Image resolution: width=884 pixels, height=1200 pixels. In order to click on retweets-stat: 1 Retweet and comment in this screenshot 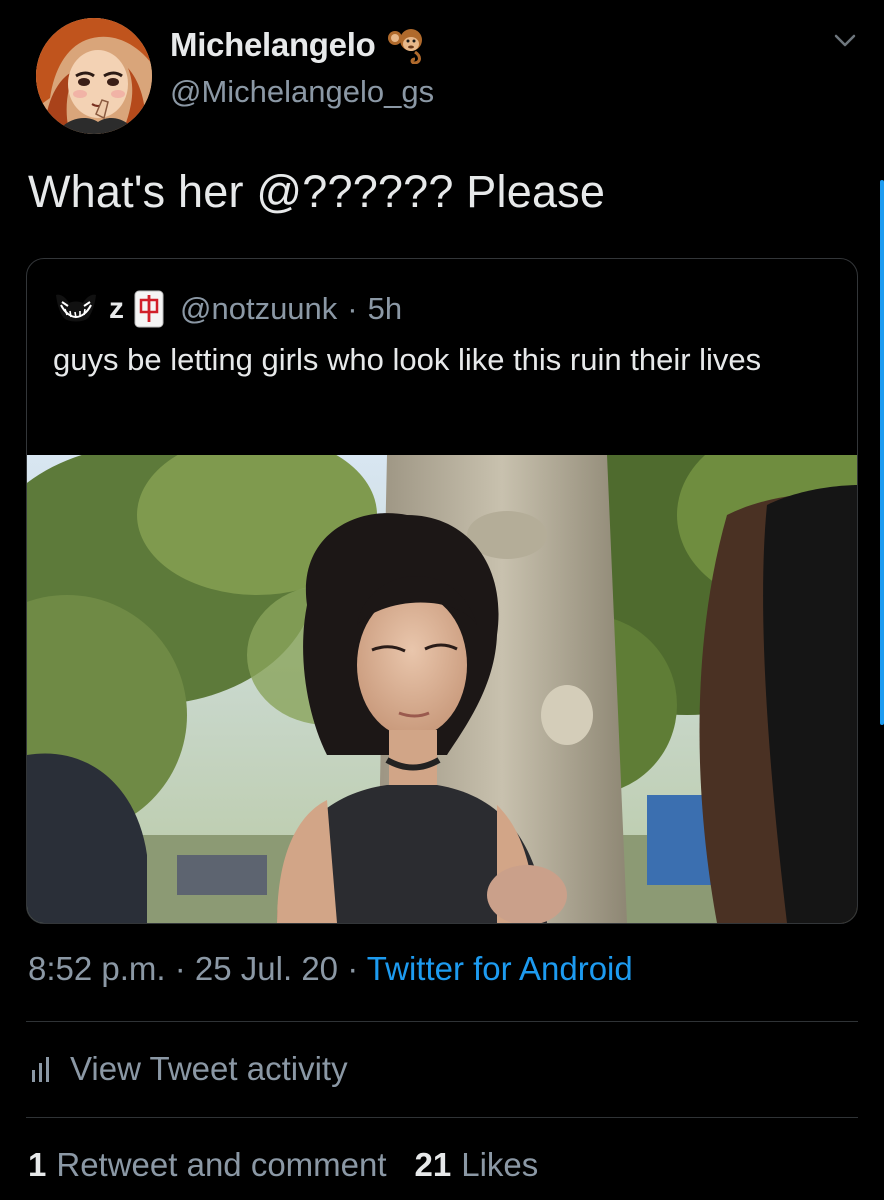, I will do `click(207, 1165)`.